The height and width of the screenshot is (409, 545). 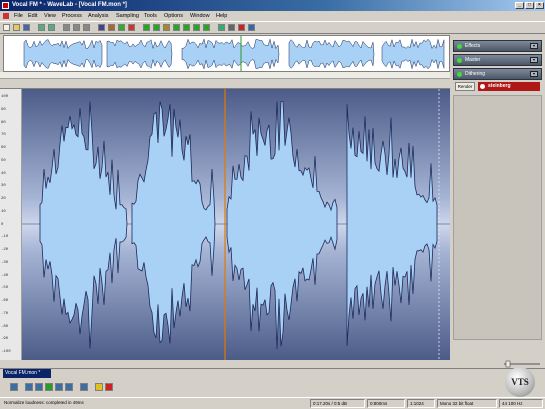 I want to click on menu-analysis: Analysis, so click(x=98, y=16).